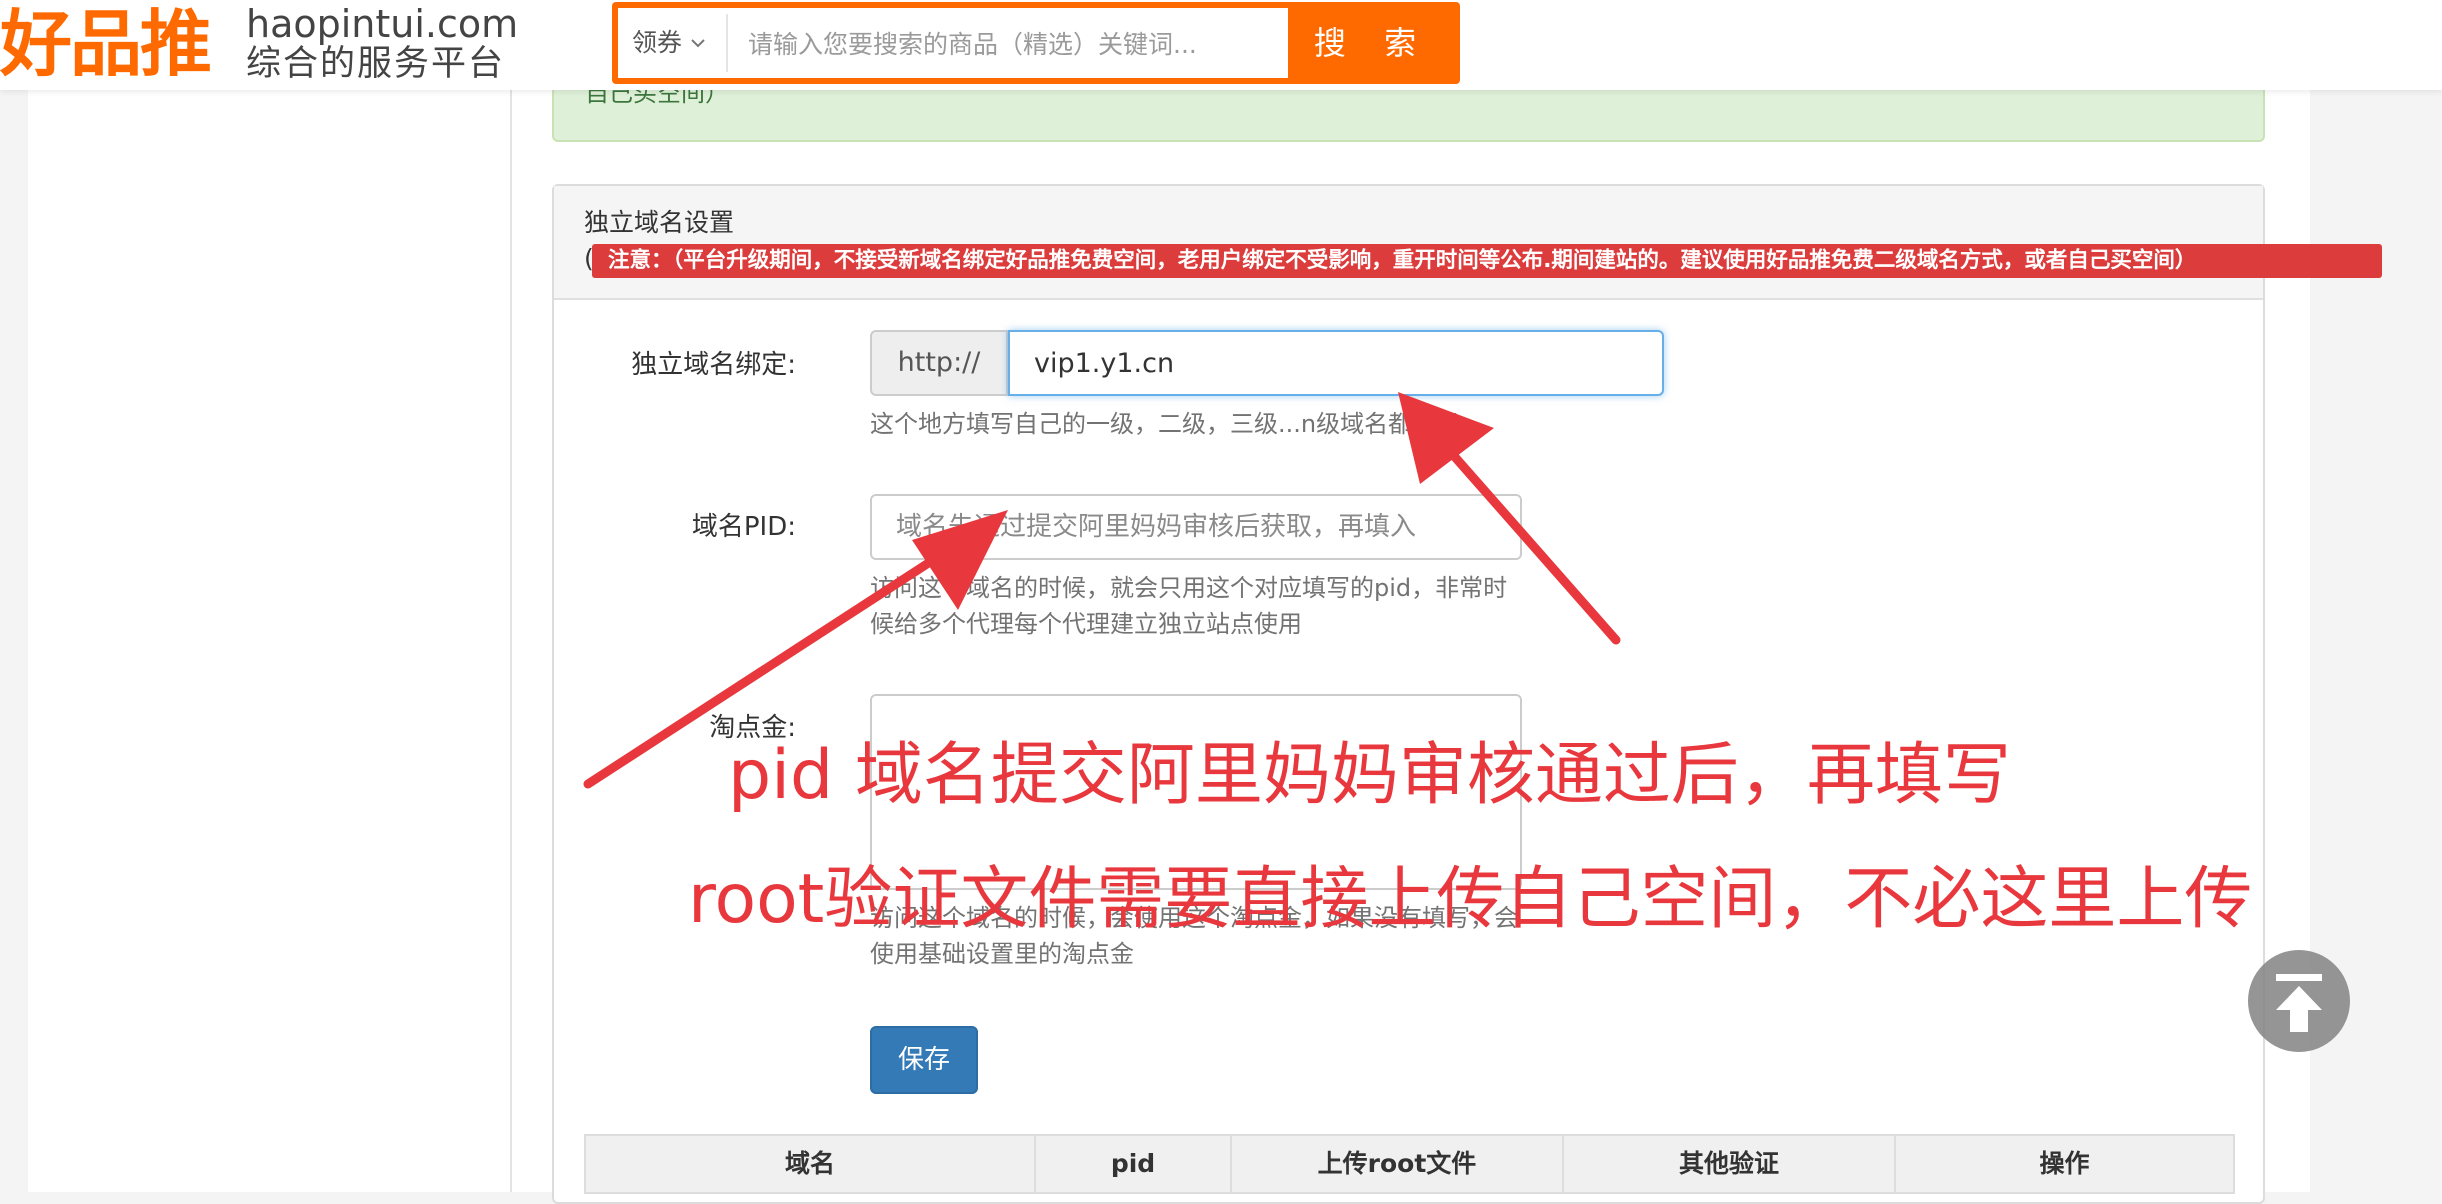  I want to click on column-header-other-verify: 其他验证, so click(1730, 1164).